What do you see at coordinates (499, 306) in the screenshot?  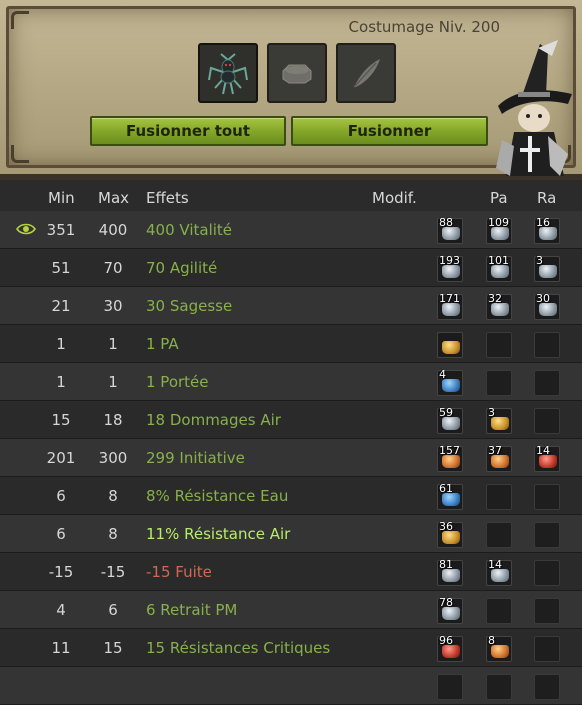 I see `rune-slot-pa: 32` at bounding box center [499, 306].